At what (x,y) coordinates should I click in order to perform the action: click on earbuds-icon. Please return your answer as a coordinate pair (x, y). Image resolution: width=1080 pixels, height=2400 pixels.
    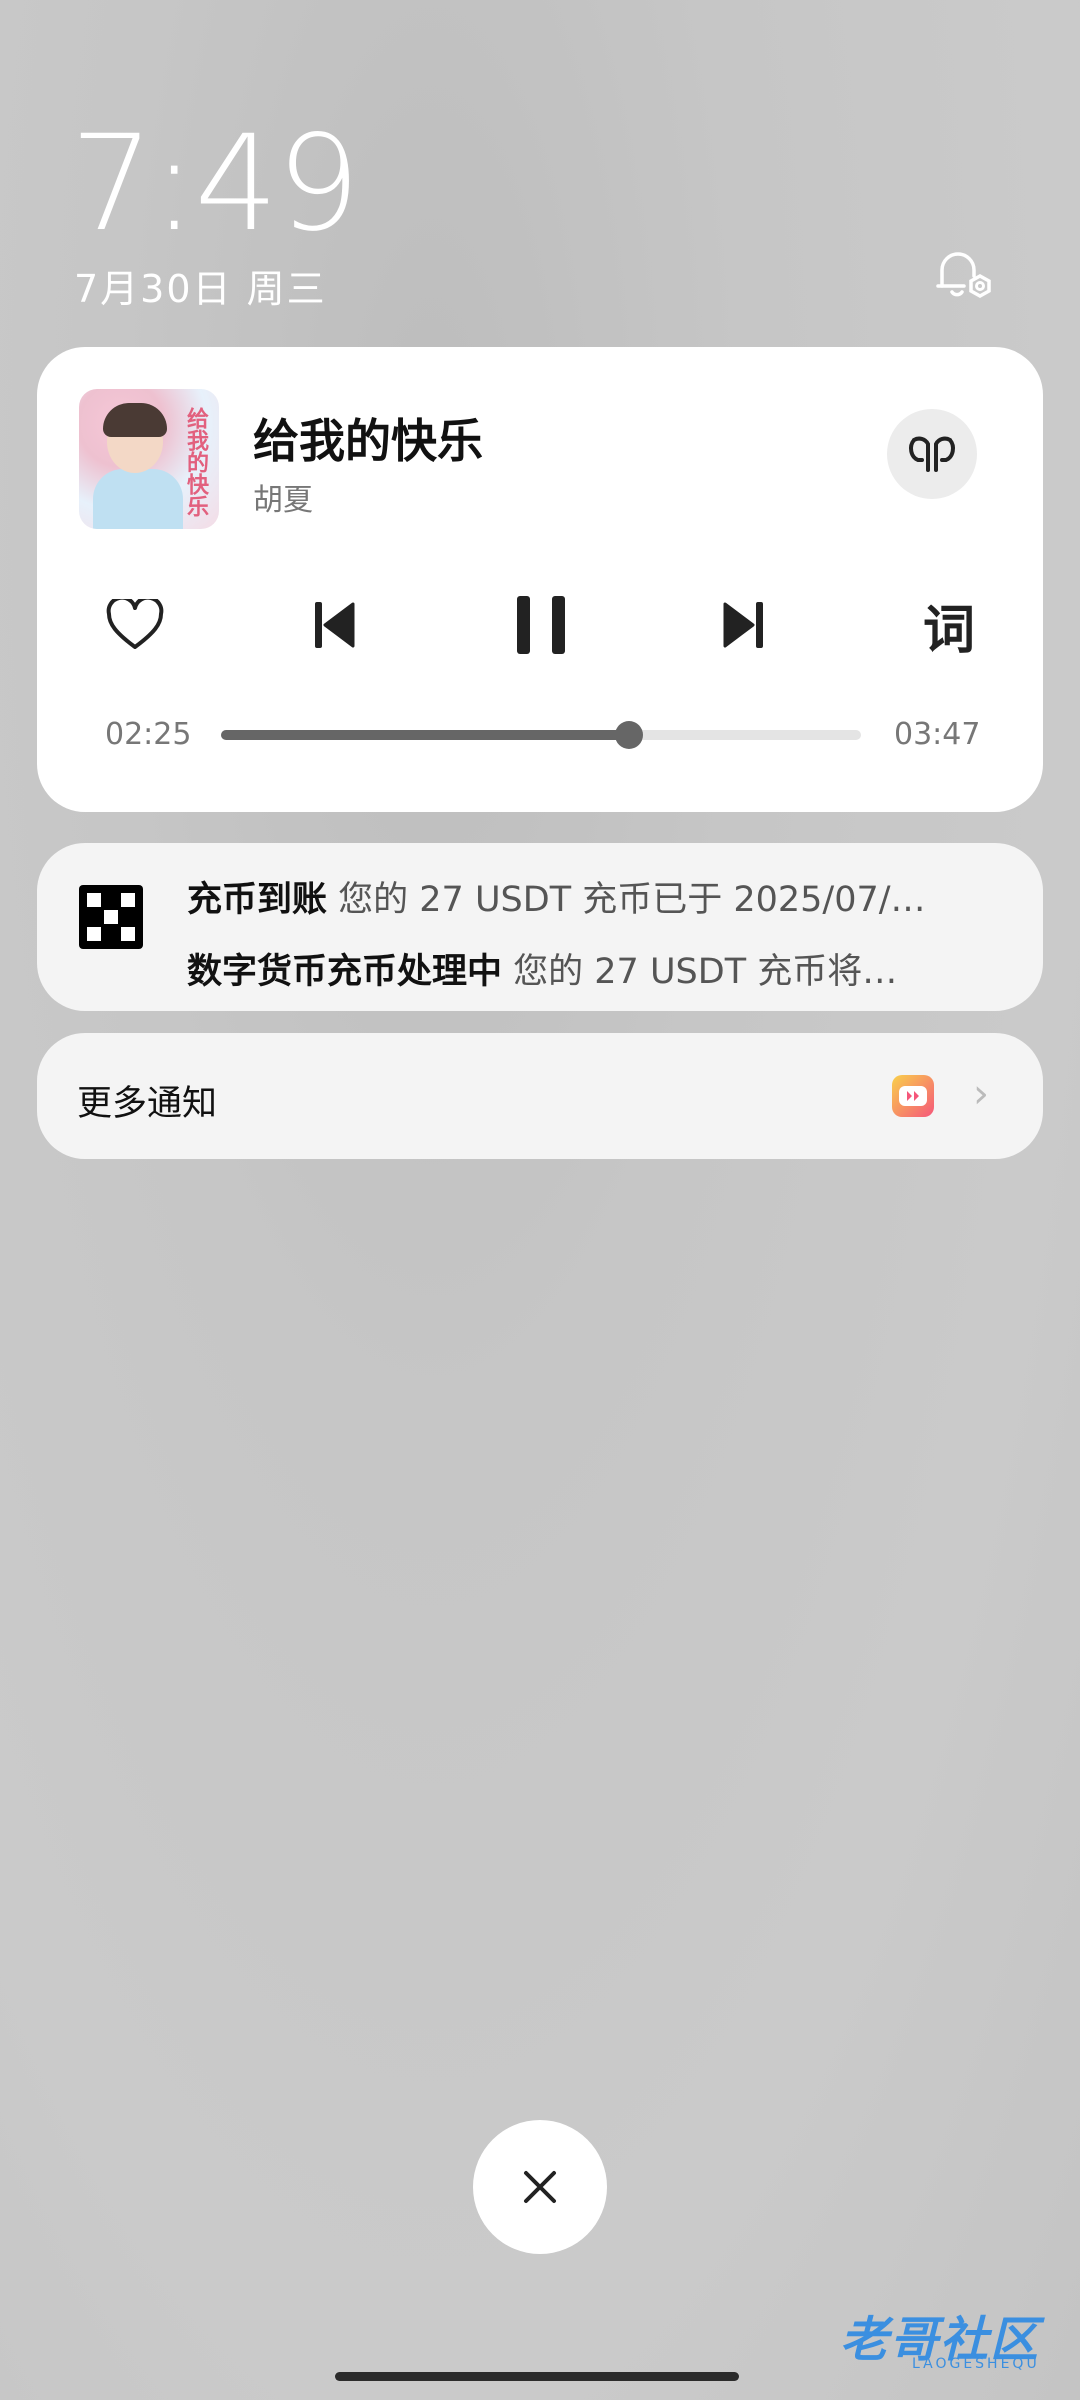
    Looking at the image, I should click on (932, 454).